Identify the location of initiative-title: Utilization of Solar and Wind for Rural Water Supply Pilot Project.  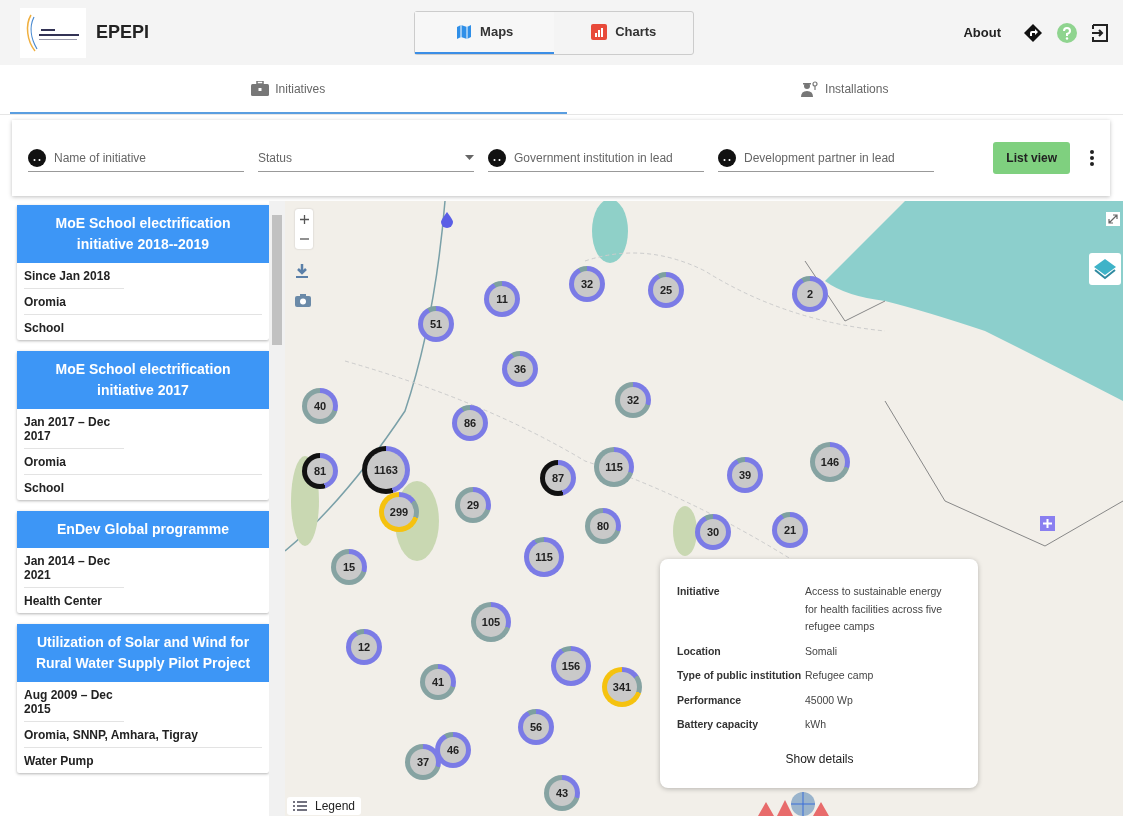
(143, 653).